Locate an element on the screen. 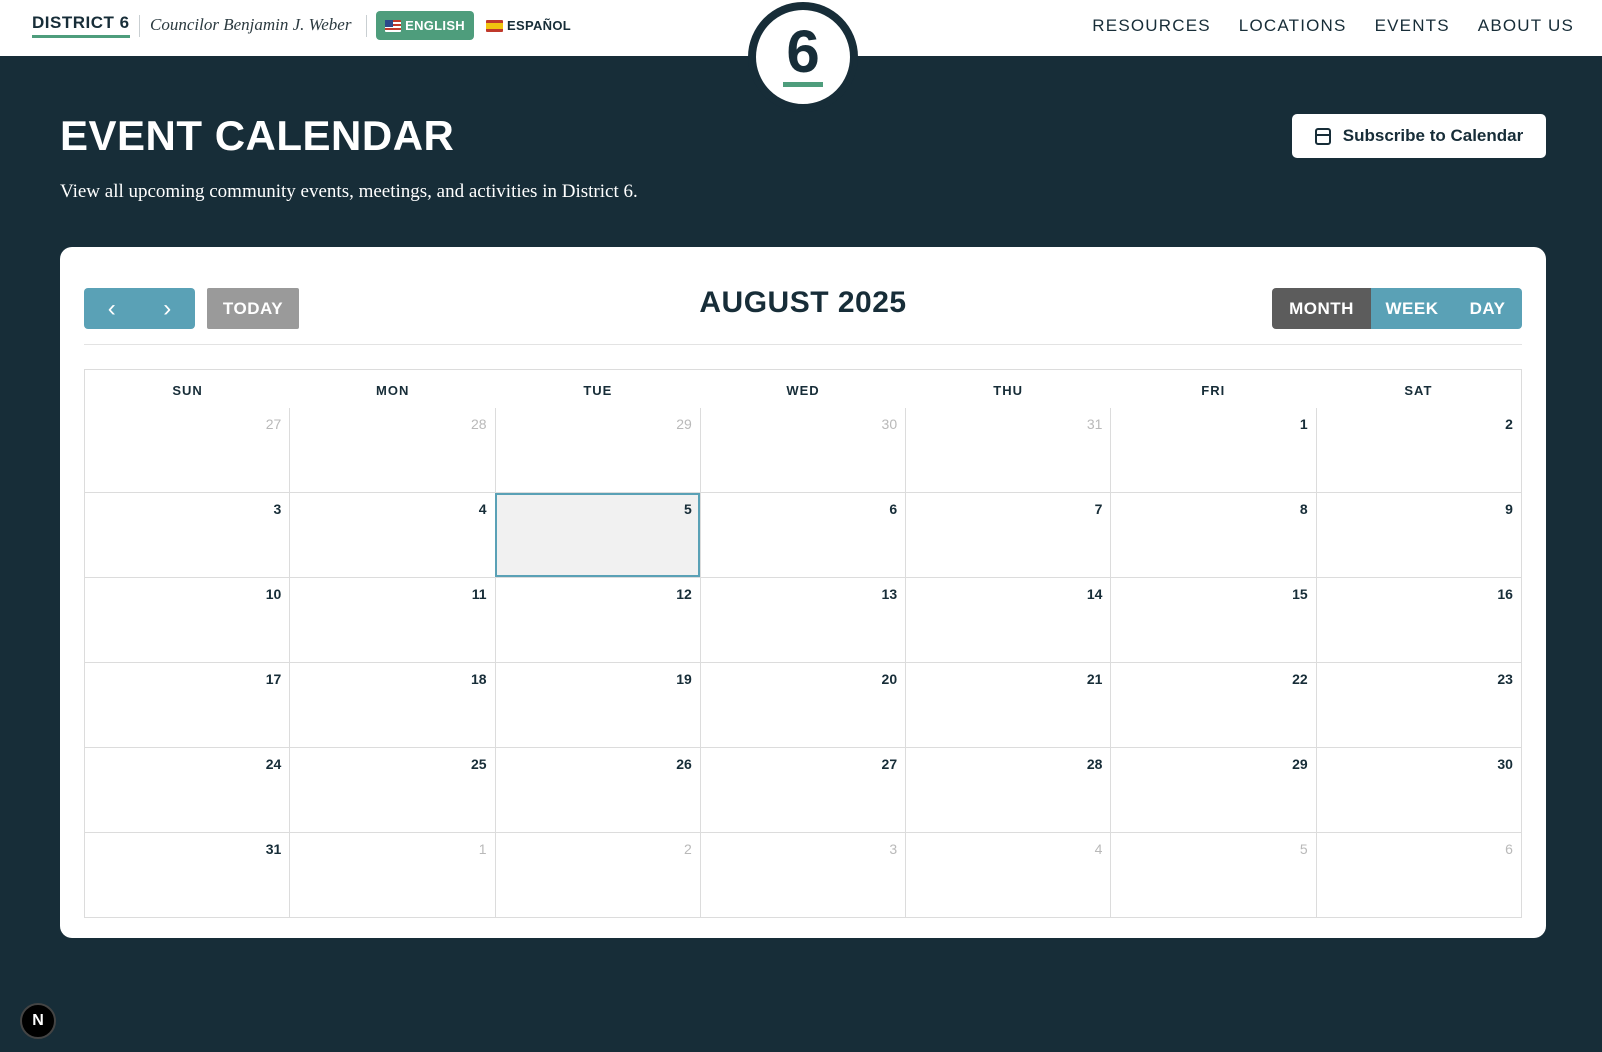 The height and width of the screenshot is (1052, 1602). day-number: 30 is located at coordinates (1505, 764).